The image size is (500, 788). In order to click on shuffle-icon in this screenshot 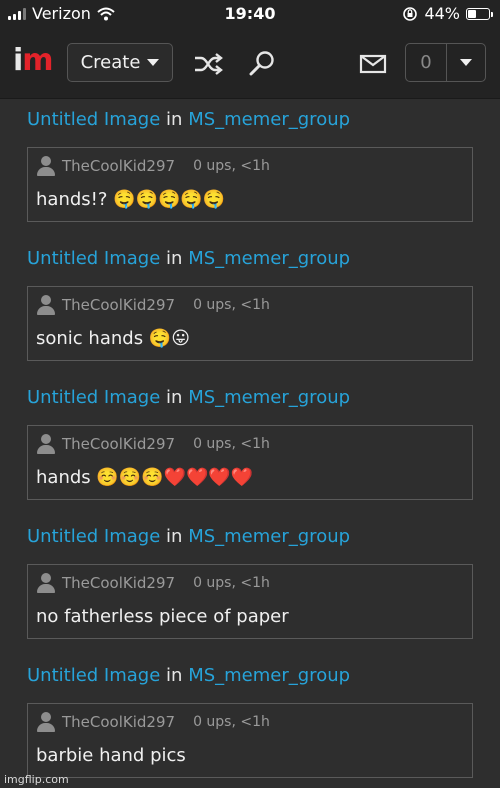, I will do `click(208, 64)`.